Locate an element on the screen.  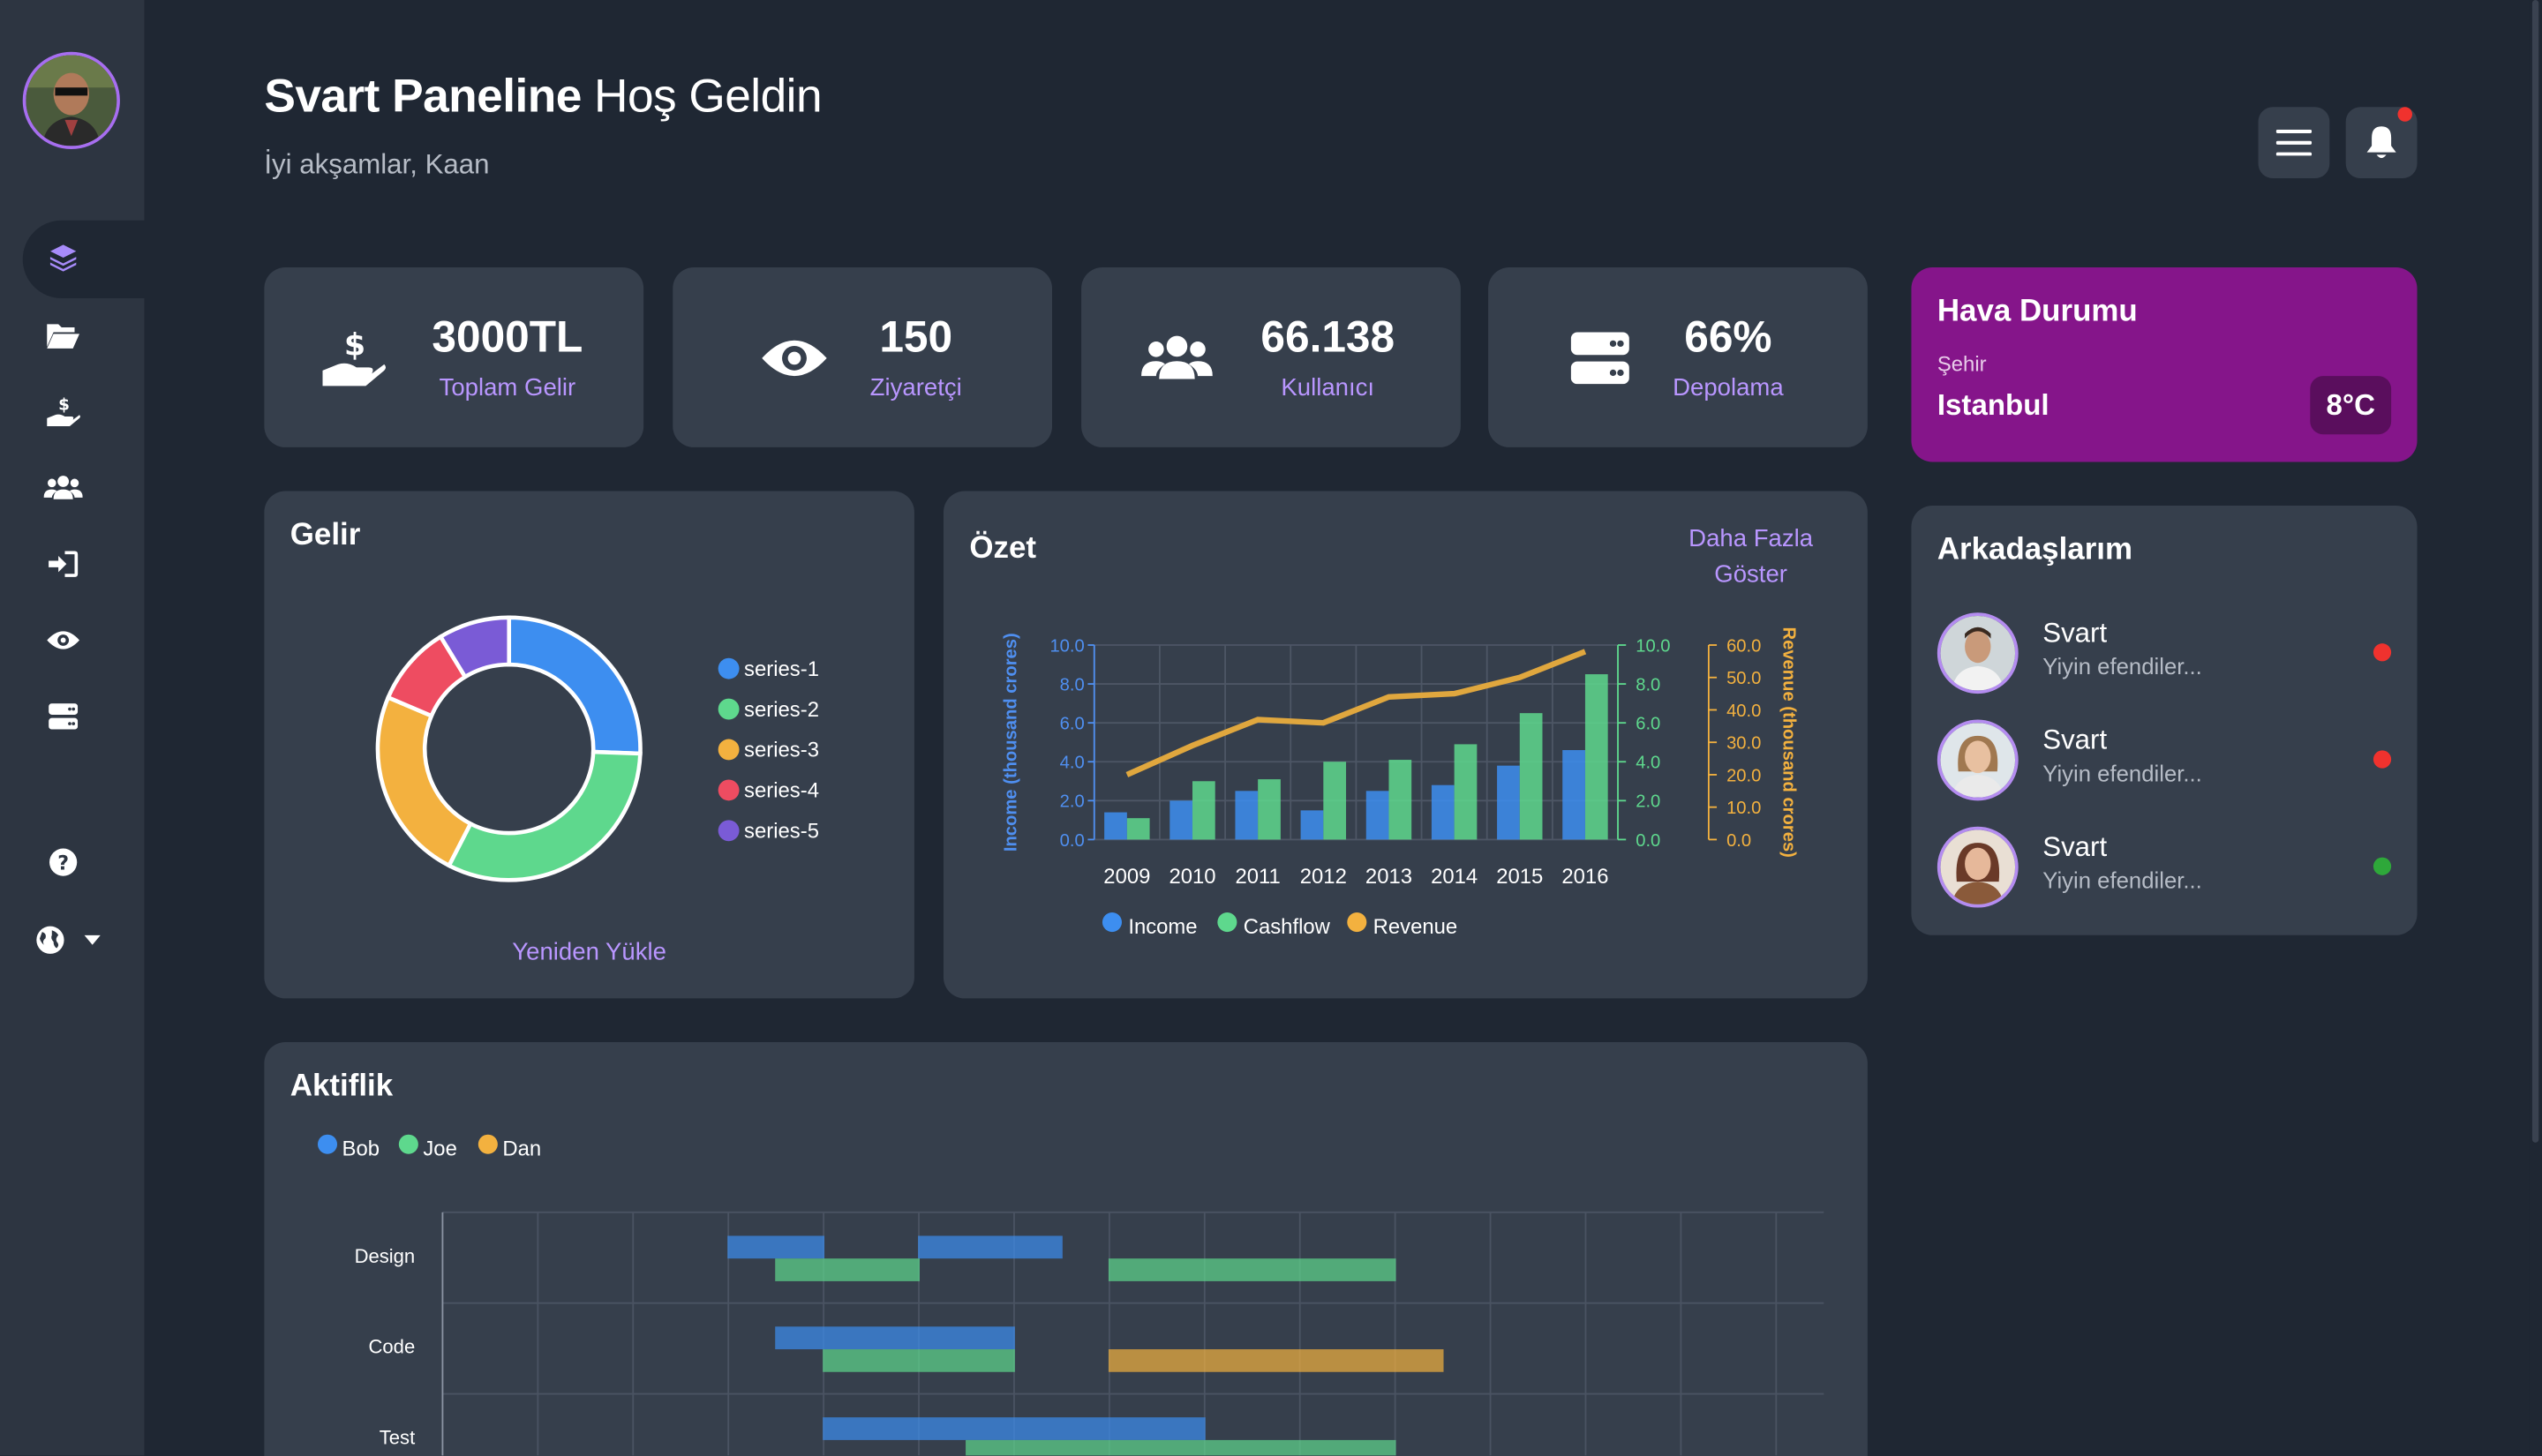
user-avatar is located at coordinates (71, 100).